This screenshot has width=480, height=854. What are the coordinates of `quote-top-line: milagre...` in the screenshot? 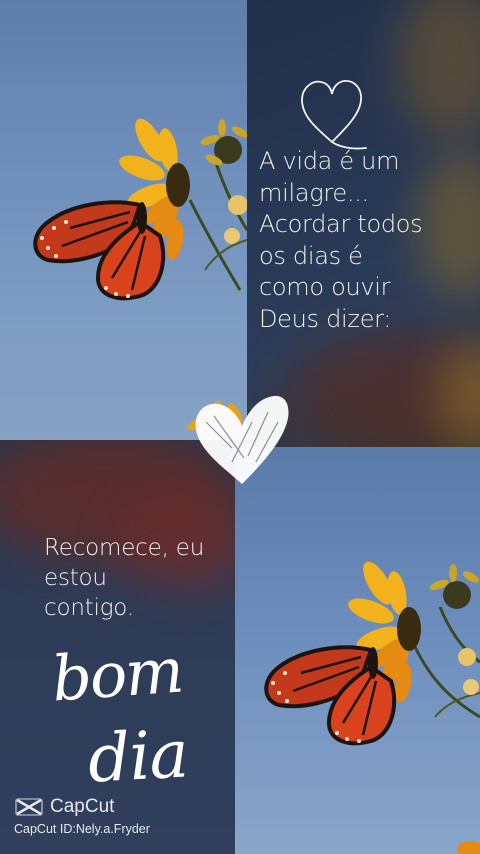 It's located at (314, 192).